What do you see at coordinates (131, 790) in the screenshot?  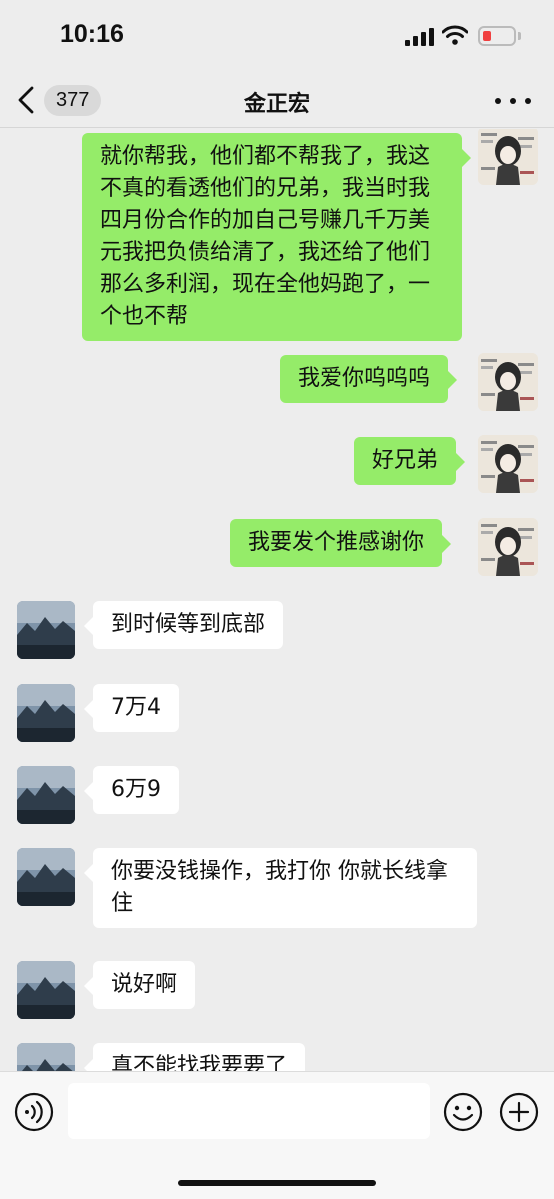 I see `message-bubble: 6万9` at bounding box center [131, 790].